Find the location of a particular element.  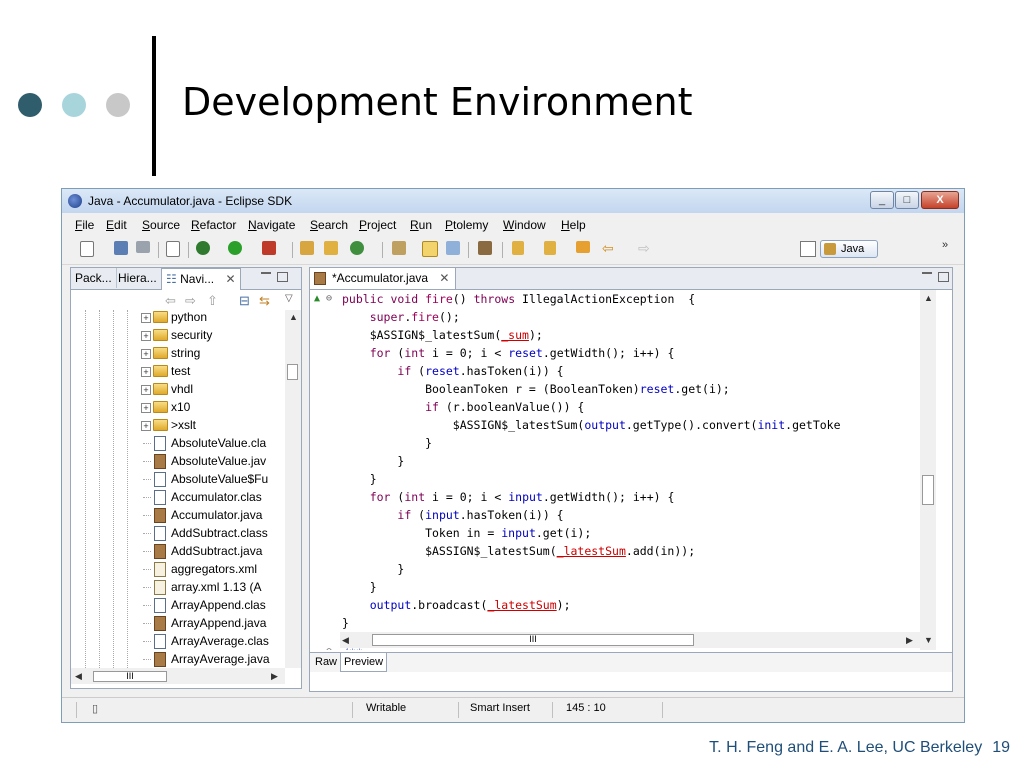

main-toolbar: ⇦ ⇨ Java » is located at coordinates (513, 250).